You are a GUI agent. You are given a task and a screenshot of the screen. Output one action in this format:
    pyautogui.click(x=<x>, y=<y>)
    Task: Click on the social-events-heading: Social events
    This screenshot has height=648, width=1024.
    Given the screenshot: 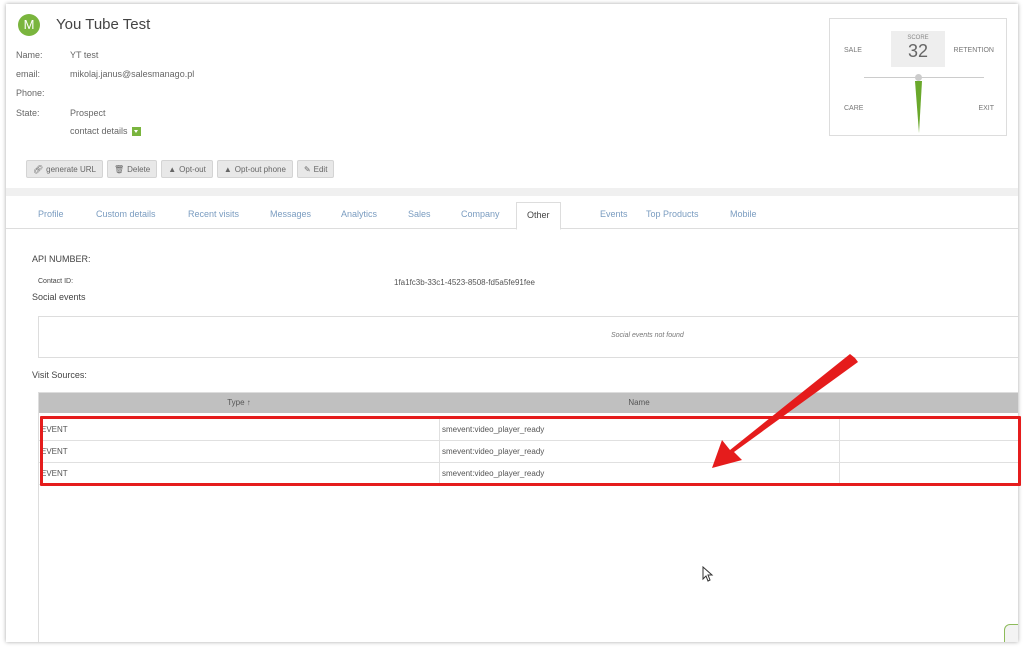 What is the action you would take?
    pyautogui.click(x=59, y=297)
    